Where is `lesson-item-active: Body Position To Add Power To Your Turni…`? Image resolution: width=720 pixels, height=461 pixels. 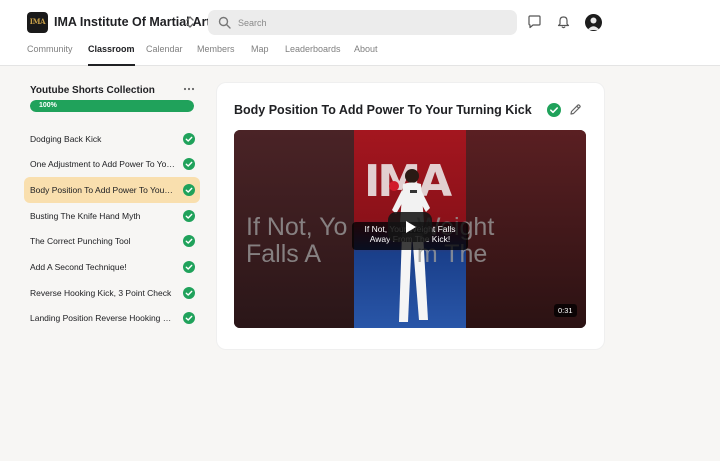
lesson-item-active: Body Position To Add Power To Your Turni… is located at coordinates (112, 190).